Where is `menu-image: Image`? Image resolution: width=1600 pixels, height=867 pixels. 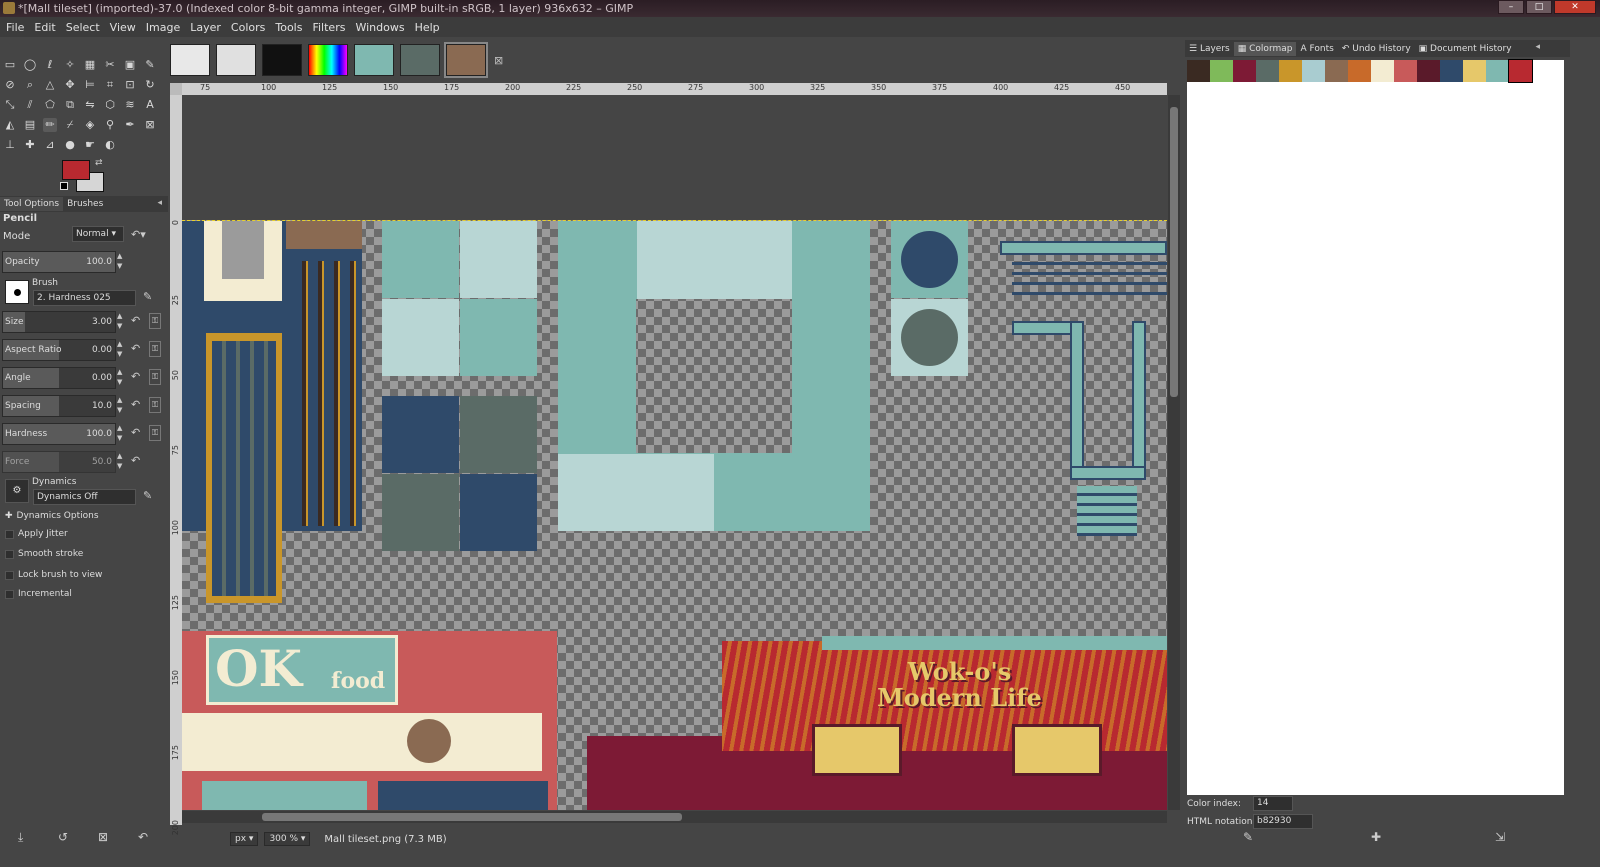
menu-image: Image is located at coordinates (163, 27).